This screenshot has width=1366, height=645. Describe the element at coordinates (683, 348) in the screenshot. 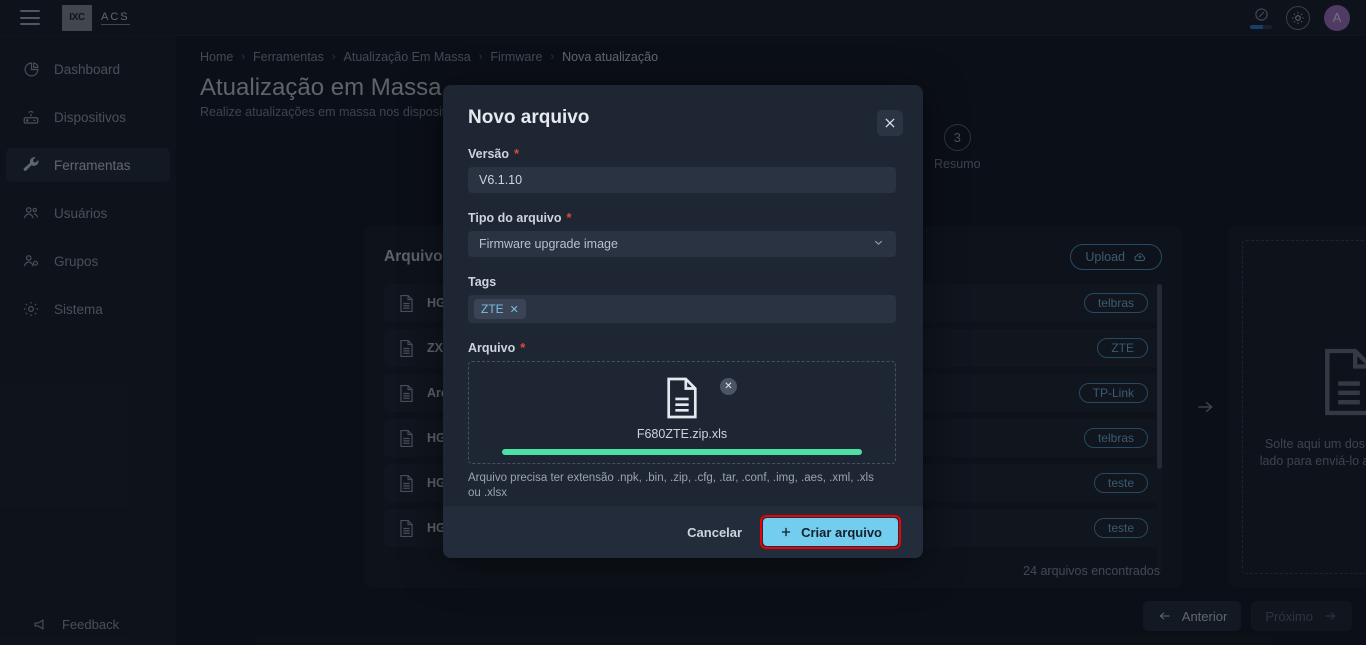

I see `file-field-label: Arquivo *` at that location.